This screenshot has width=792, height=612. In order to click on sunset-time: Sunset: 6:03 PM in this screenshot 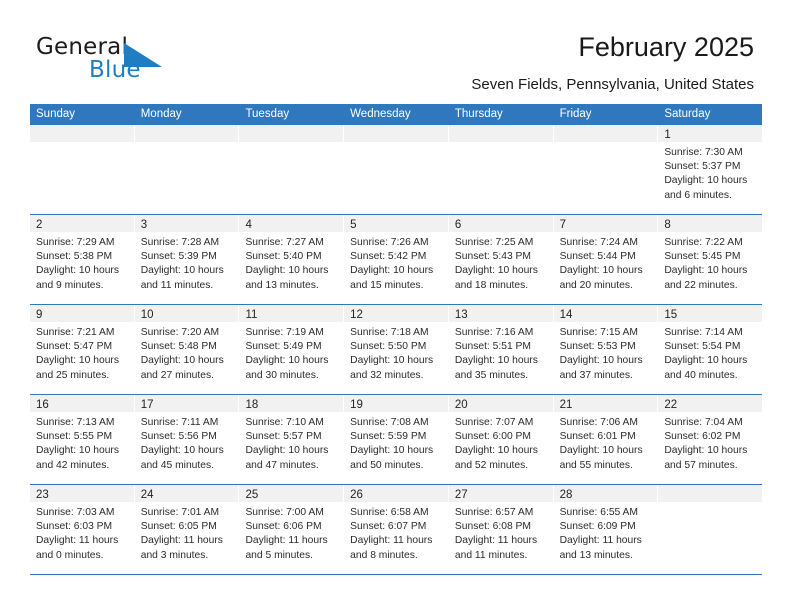, I will do `click(74, 527)`.